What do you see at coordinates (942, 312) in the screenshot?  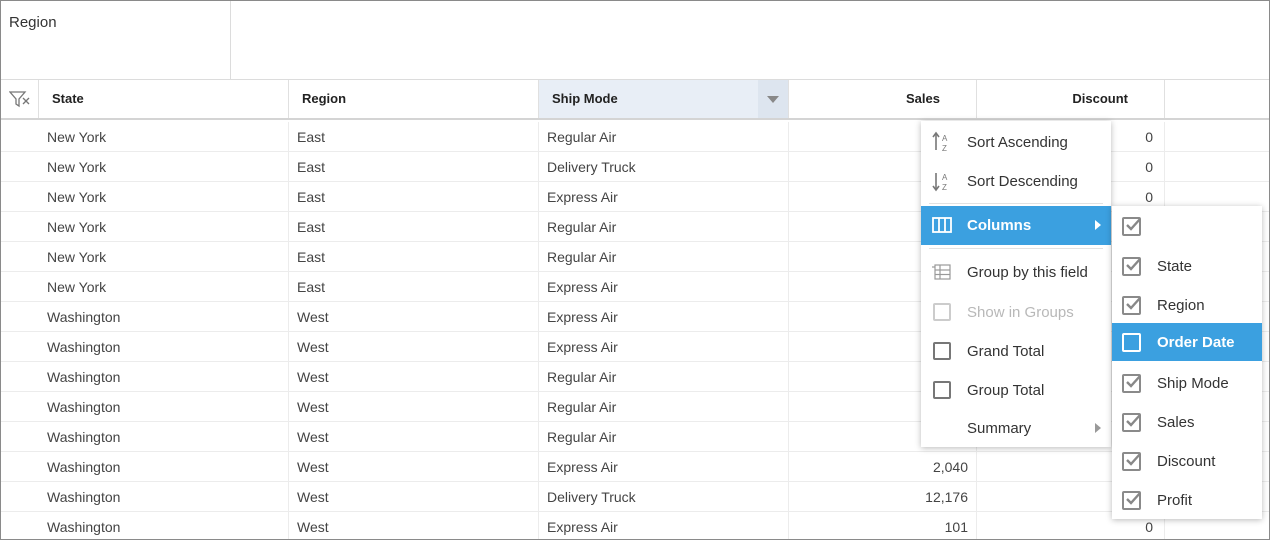 I see `show-in-groups-checkbox` at bounding box center [942, 312].